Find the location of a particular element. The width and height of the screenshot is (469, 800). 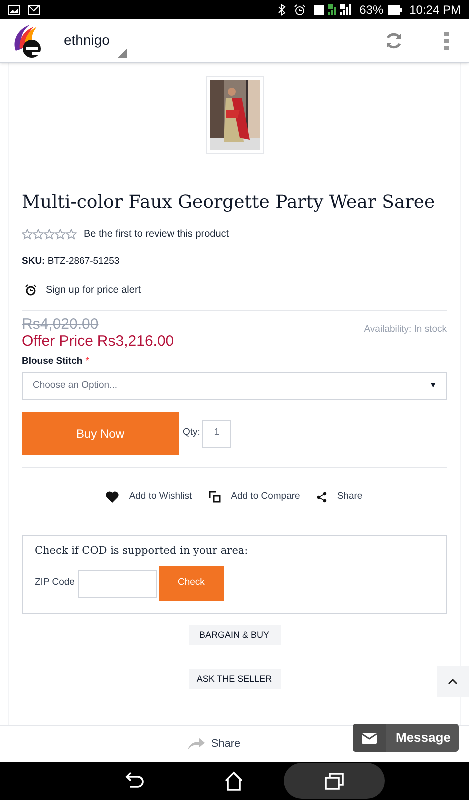

action-button: ASK THE SELLER is located at coordinates (234, 679).